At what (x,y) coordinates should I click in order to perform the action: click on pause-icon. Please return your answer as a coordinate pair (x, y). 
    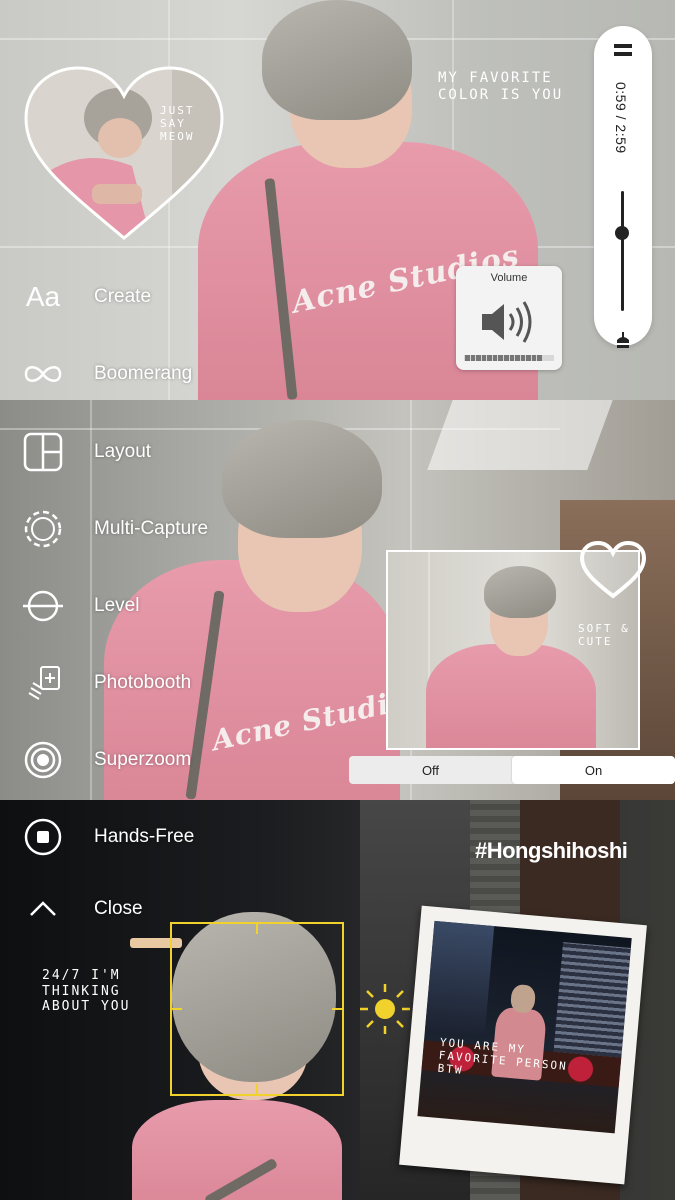
    Looking at the image, I should click on (623, 51).